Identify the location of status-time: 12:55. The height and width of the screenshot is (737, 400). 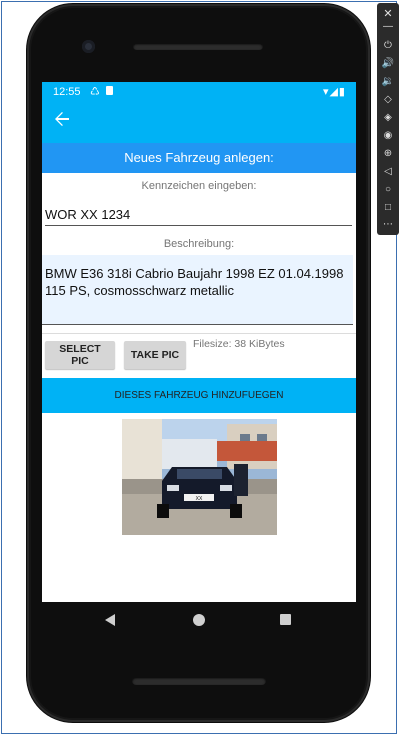
(67, 92).